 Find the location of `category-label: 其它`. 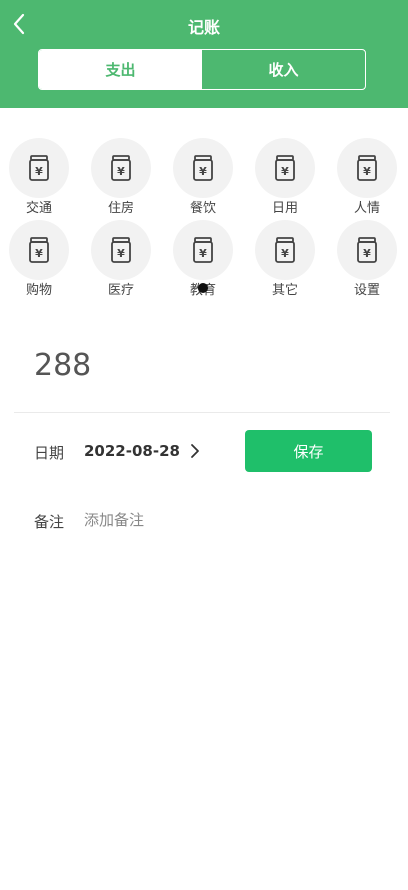

category-label: 其它 is located at coordinates (284, 290).